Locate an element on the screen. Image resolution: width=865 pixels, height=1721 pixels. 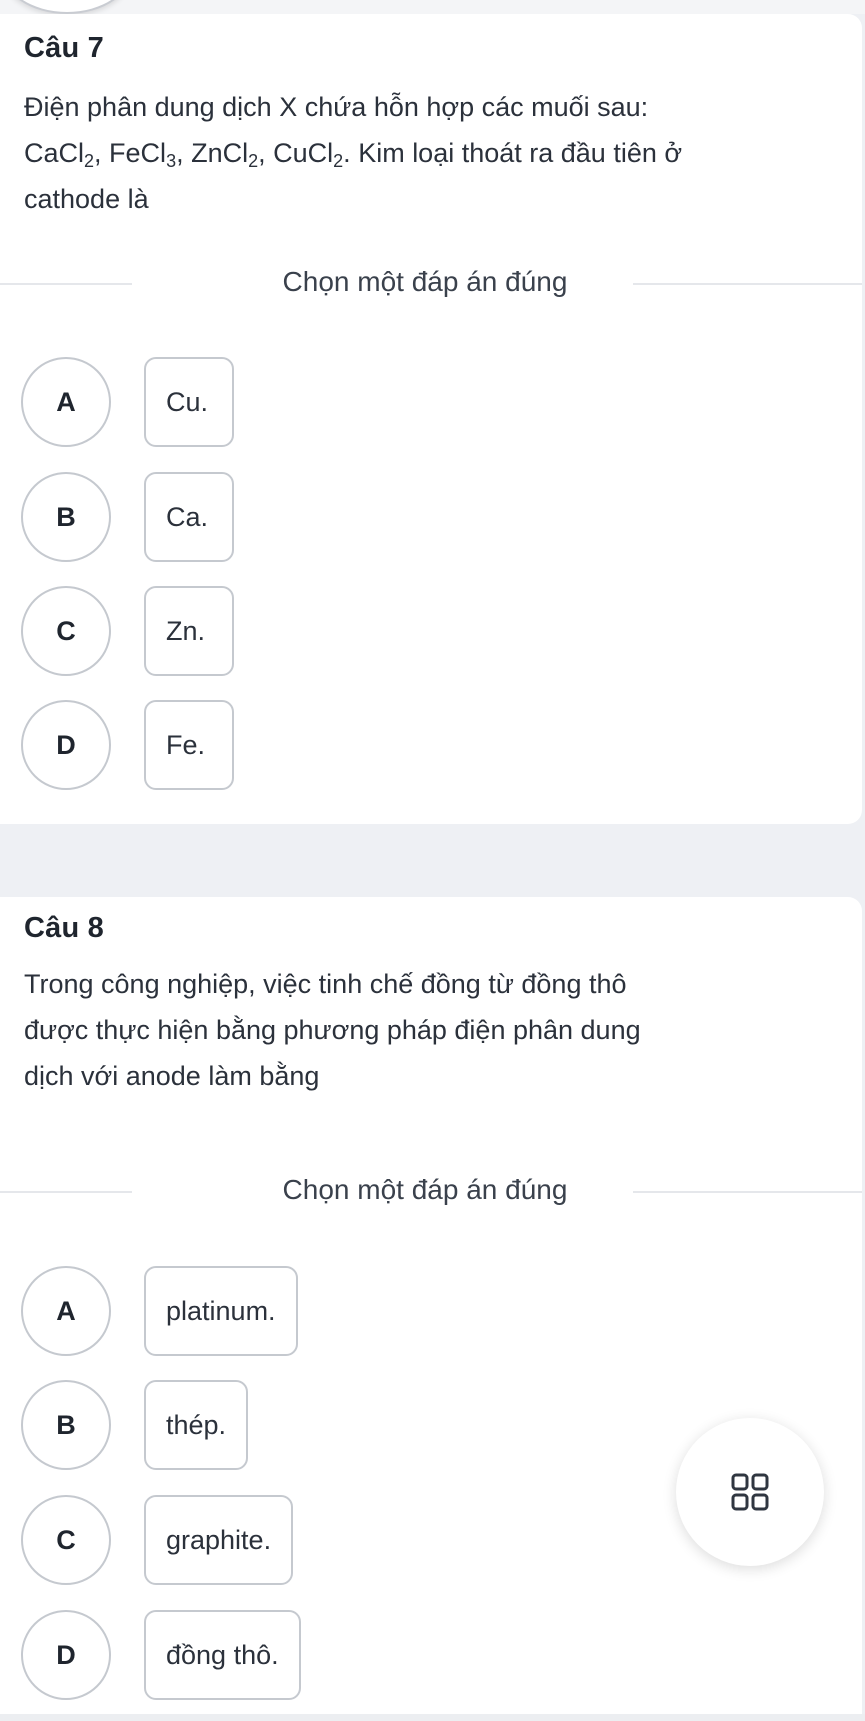
option-answer: Ca. is located at coordinates (189, 517).